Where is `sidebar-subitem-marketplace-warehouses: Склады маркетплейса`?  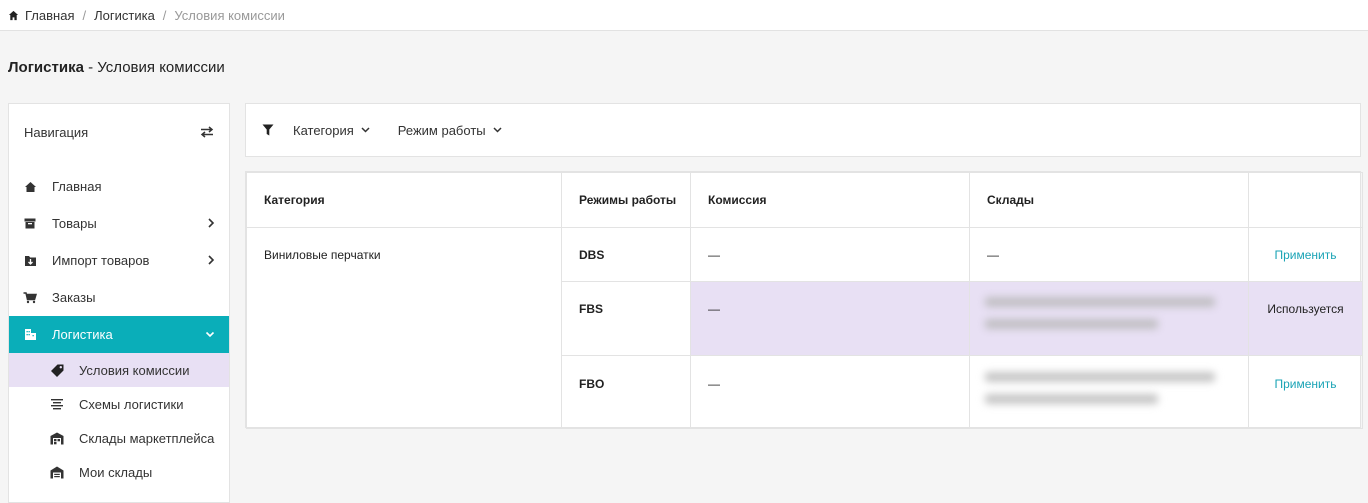
sidebar-subitem-marketplace-warehouses: Склады маркетплейса is located at coordinates (119, 438).